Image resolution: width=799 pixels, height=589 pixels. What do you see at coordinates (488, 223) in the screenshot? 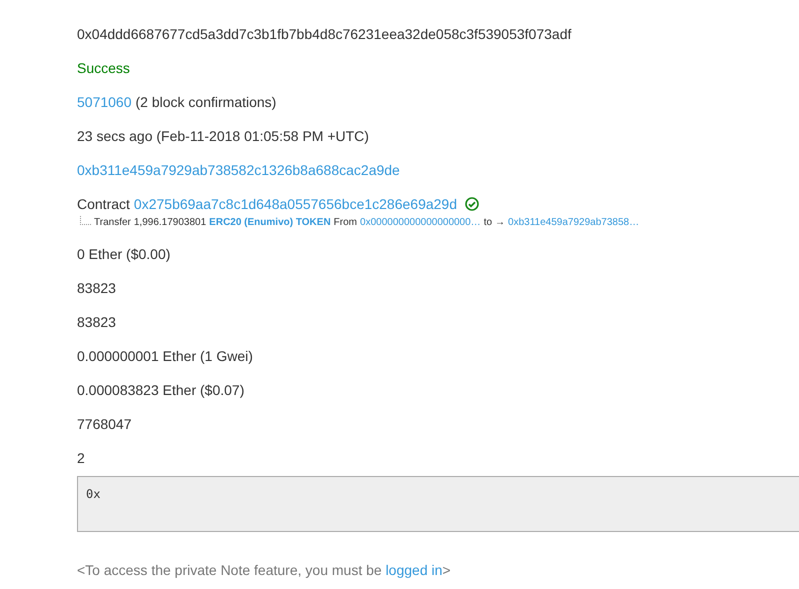
I see `to-label: to` at bounding box center [488, 223].